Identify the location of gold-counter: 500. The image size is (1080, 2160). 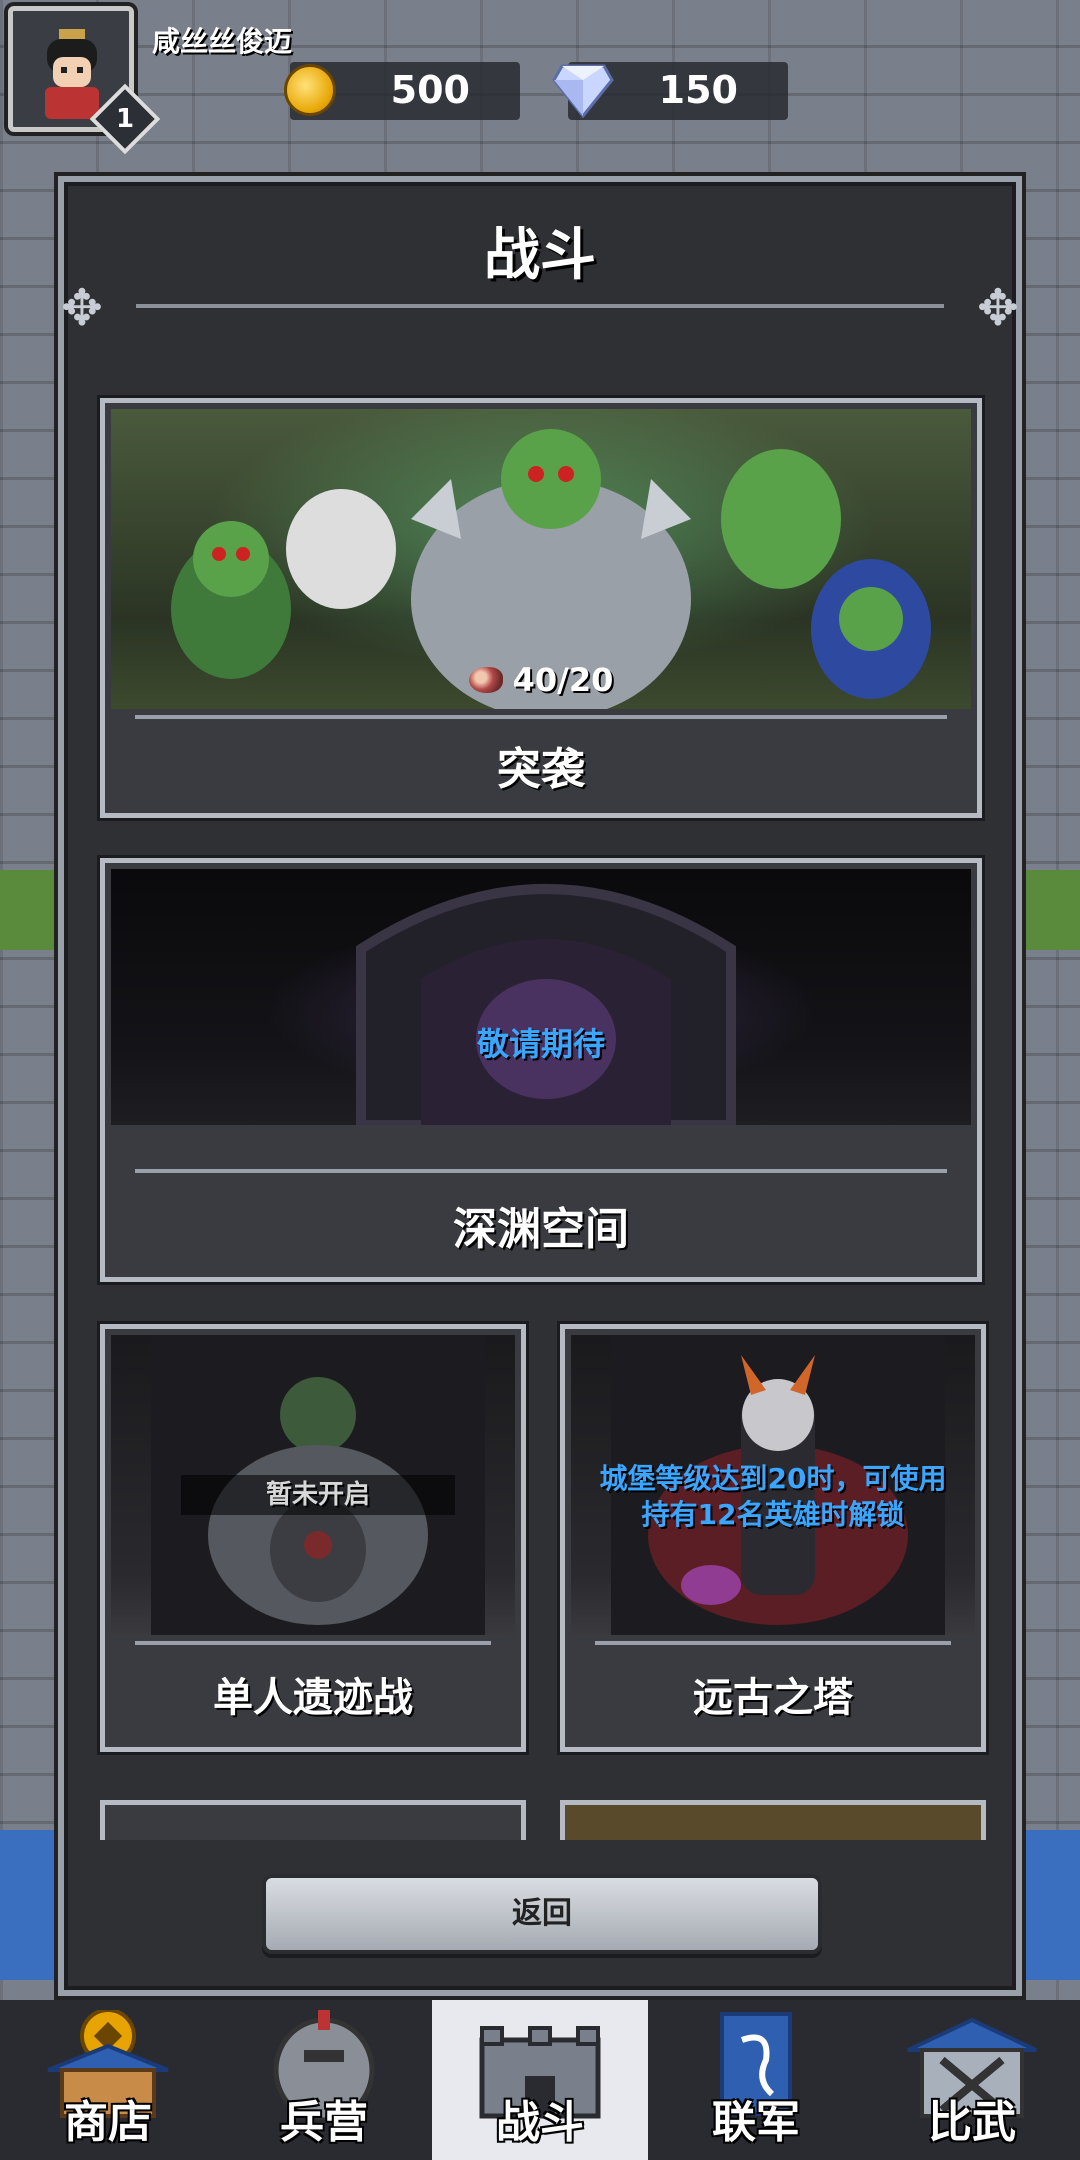
(402, 91).